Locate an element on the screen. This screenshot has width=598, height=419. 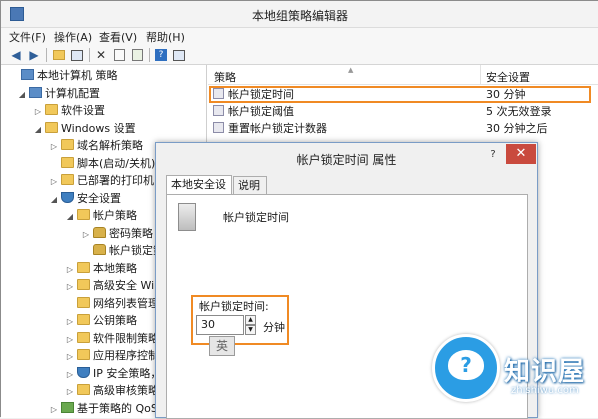
dialog-title: 帐户锁定时间 属性 is located at coordinates (346, 160).